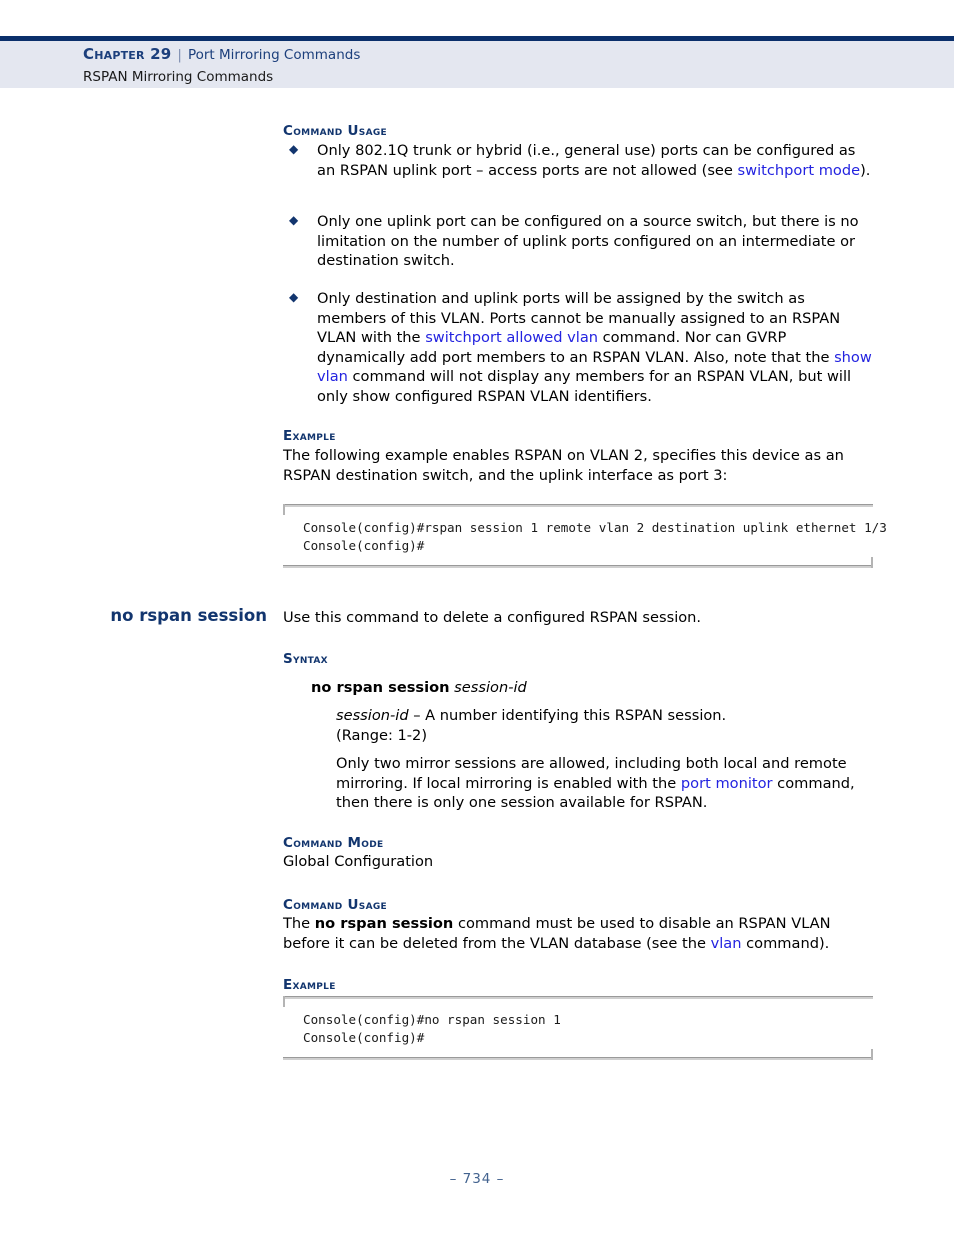 This screenshot has width=954, height=1235. Describe the element at coordinates (333, 843) in the screenshot. I see `command-mode-heading: Command Mode` at that location.